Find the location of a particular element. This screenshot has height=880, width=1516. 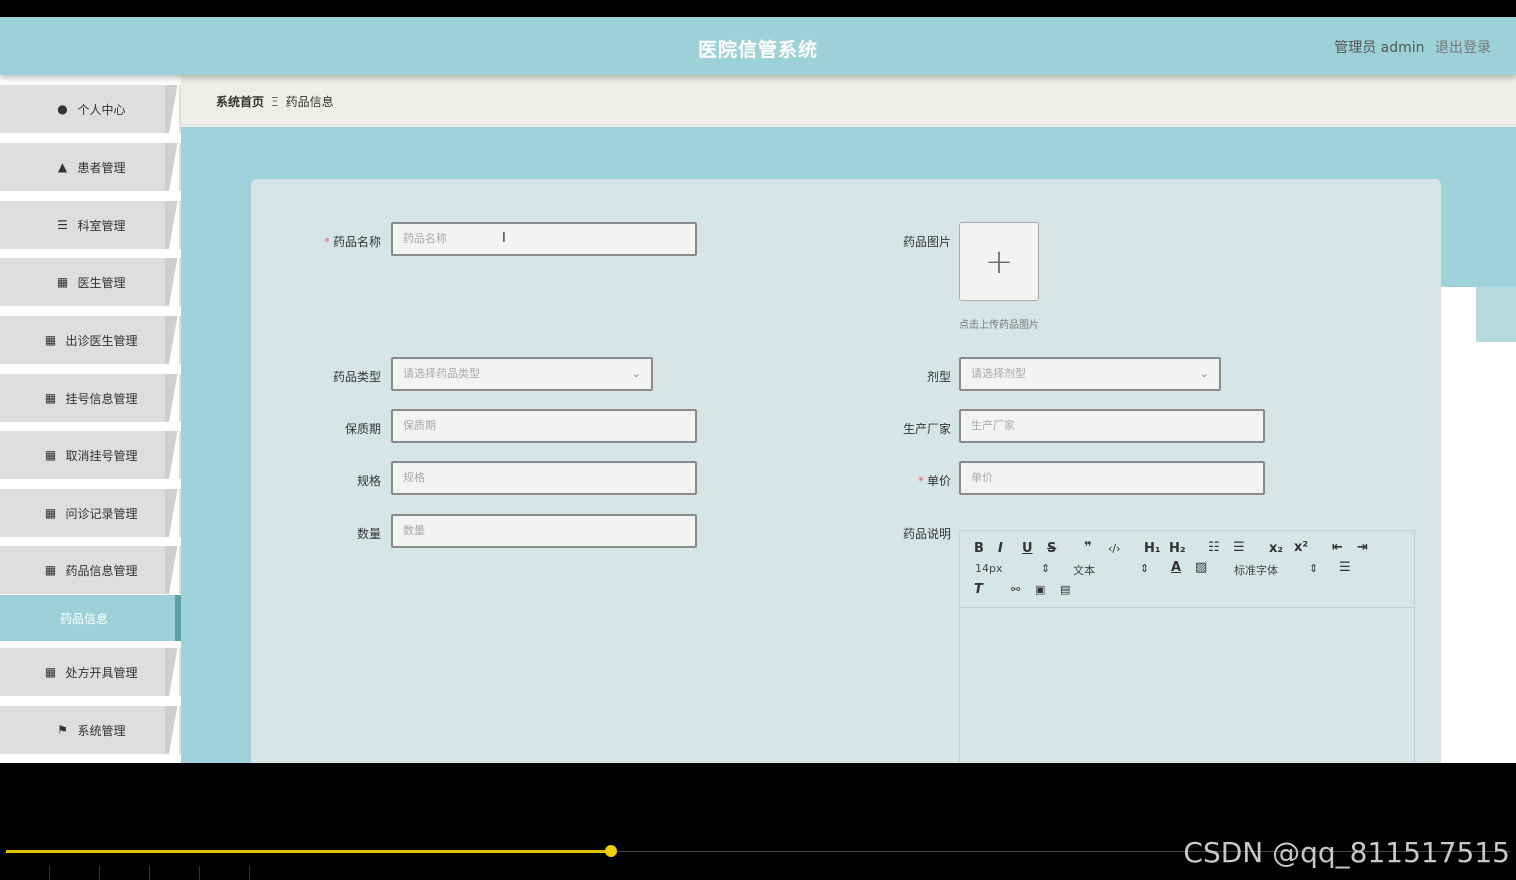

font-family-select: 标准字体 is located at coordinates (1256, 570).